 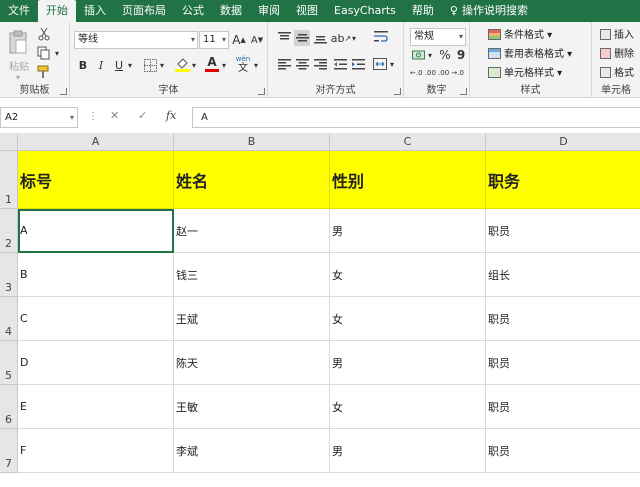 I want to click on grow-font-button: A ▲, so click(x=239, y=40).